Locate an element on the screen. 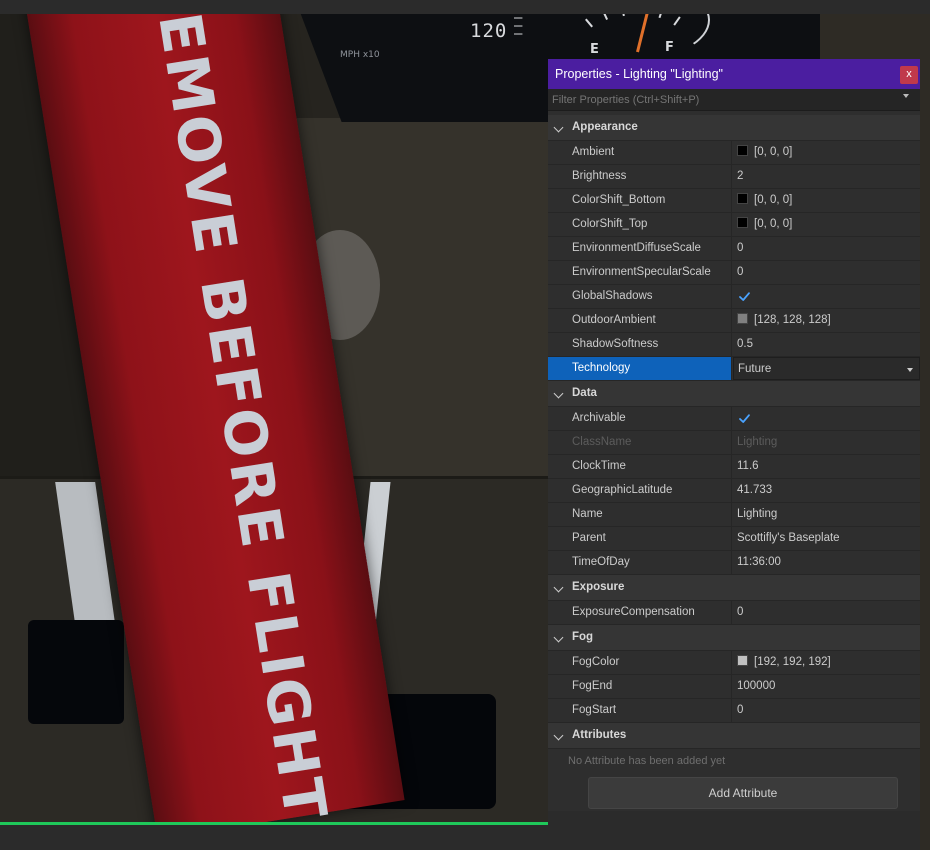 The height and width of the screenshot is (850, 930). property-value: 11:36:00 is located at coordinates (826, 562).